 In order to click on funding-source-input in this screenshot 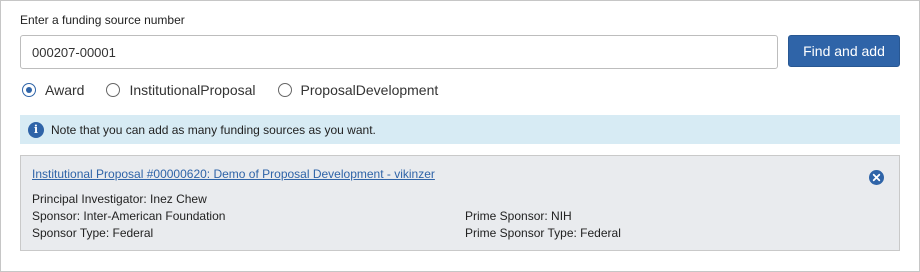, I will do `click(399, 52)`.